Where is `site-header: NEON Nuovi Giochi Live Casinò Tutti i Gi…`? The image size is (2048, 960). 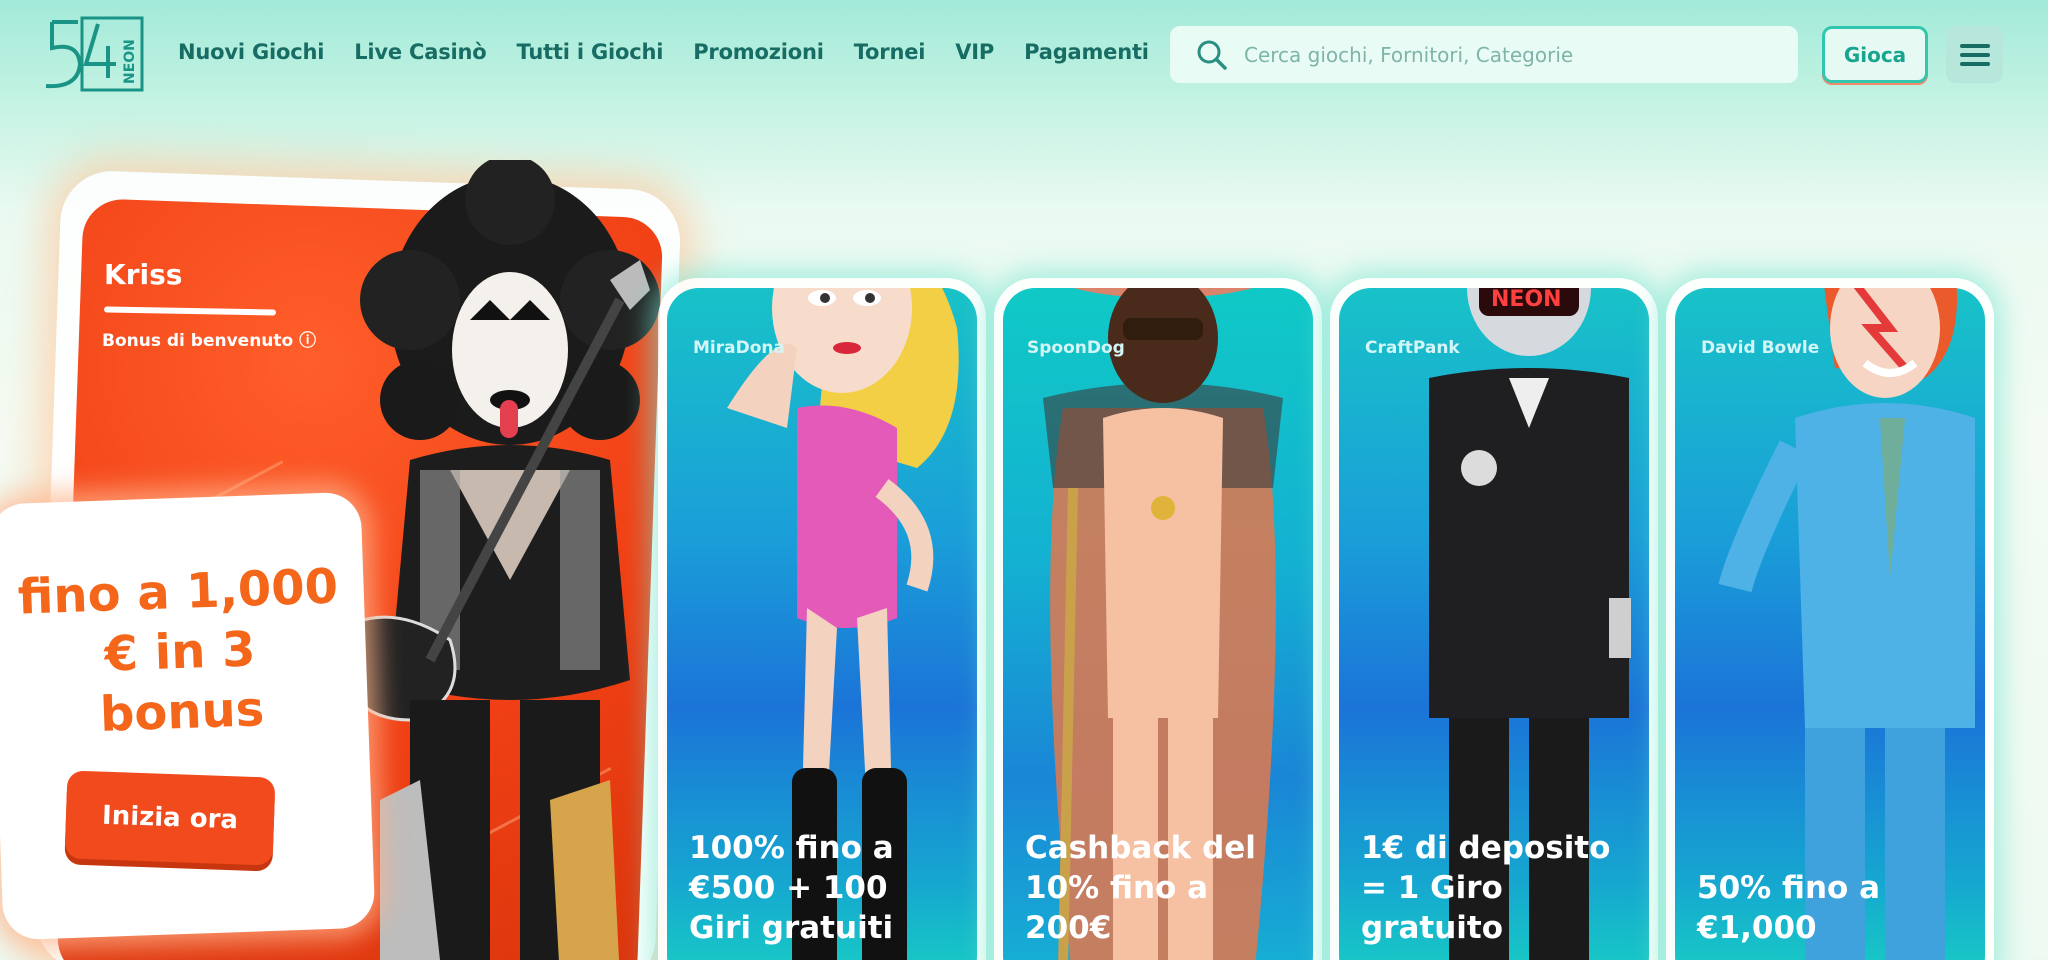
site-header: NEON Nuovi Giochi Live Casinò Tutti i Gi… is located at coordinates (1024, 54).